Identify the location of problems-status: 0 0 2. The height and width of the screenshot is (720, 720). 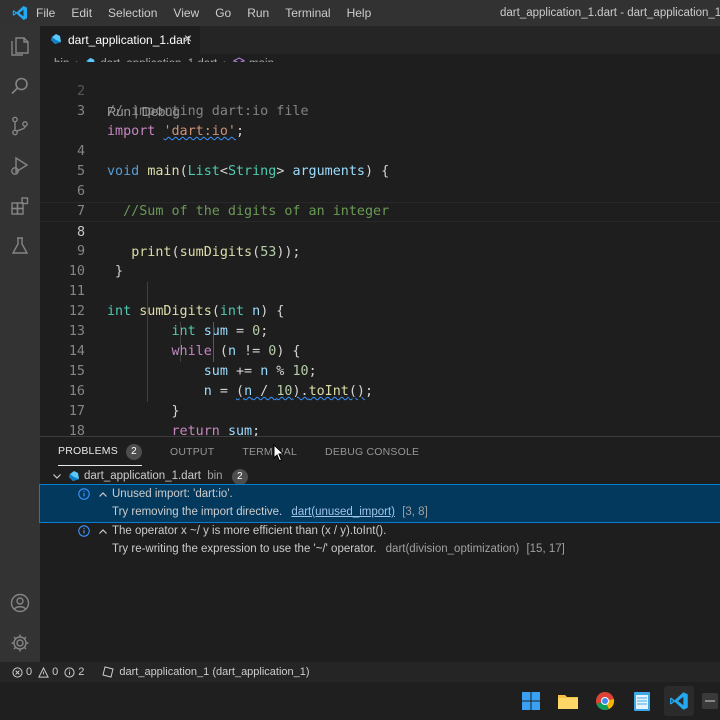
(48, 672).